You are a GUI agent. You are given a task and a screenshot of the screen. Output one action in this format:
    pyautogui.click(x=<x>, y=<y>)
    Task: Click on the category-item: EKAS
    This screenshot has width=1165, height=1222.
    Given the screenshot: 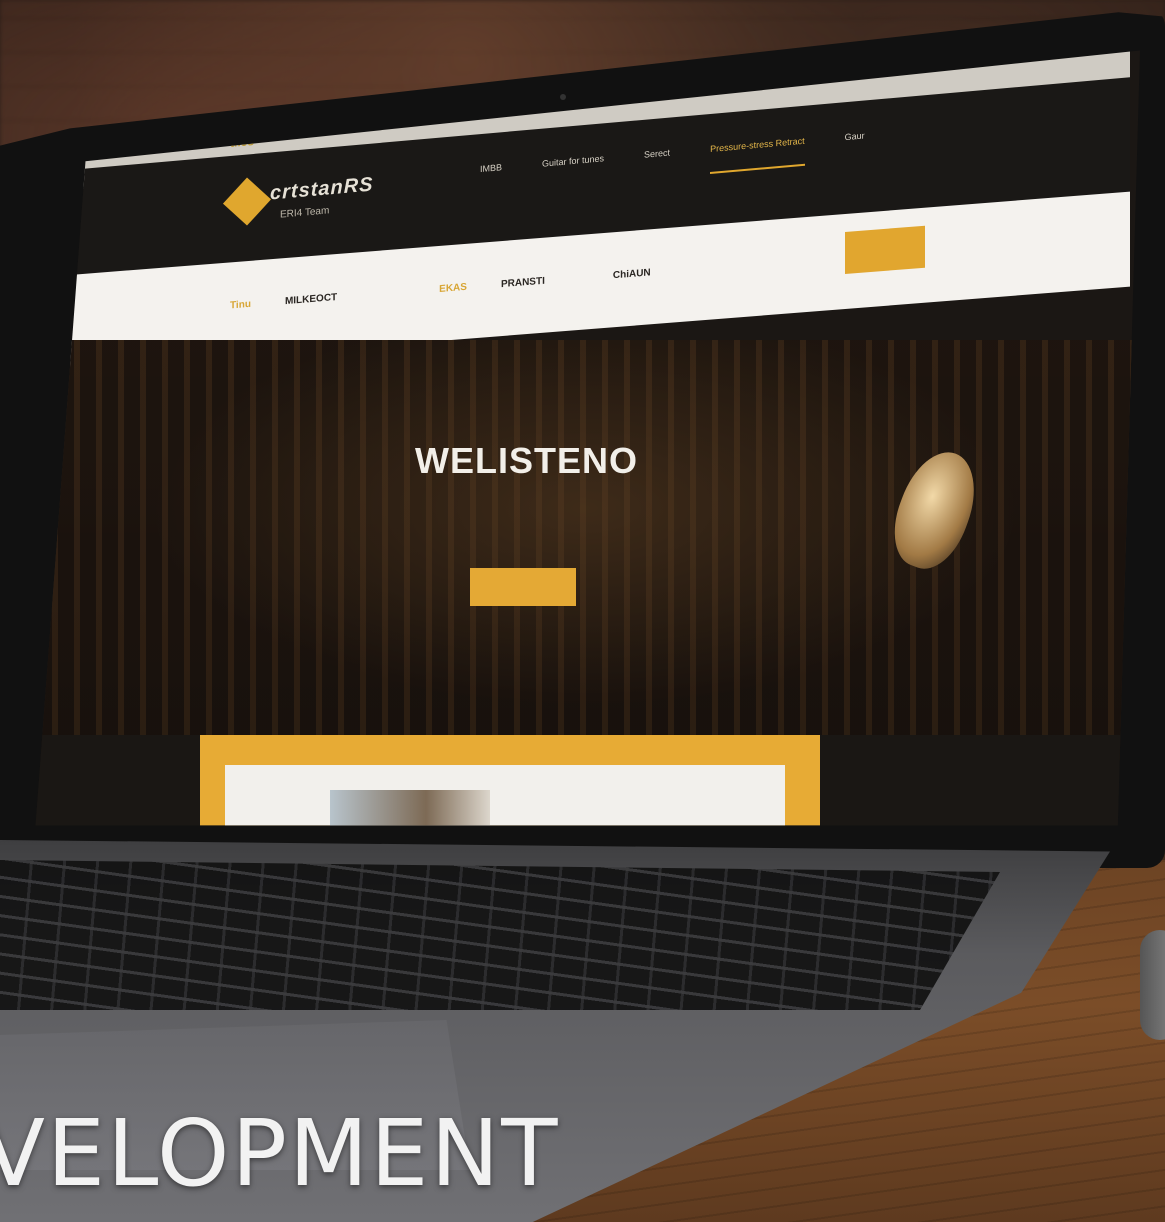 What is the action you would take?
    pyautogui.click(x=453, y=288)
    